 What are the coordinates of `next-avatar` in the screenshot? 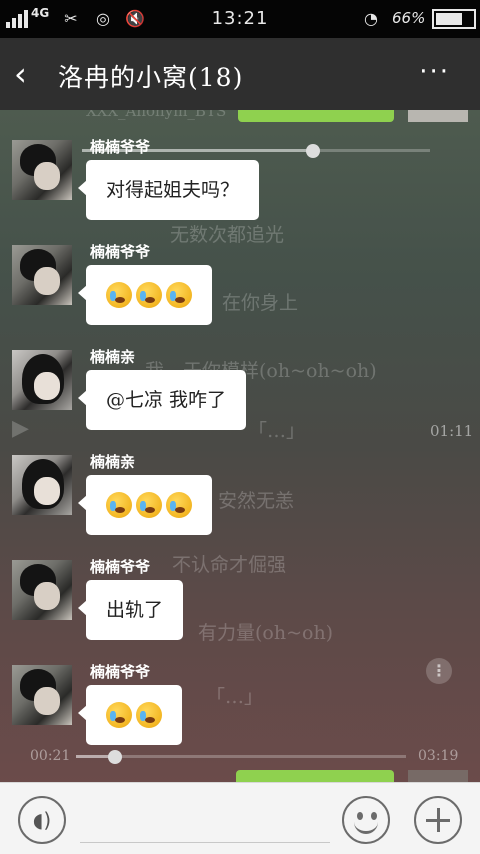 It's located at (438, 776).